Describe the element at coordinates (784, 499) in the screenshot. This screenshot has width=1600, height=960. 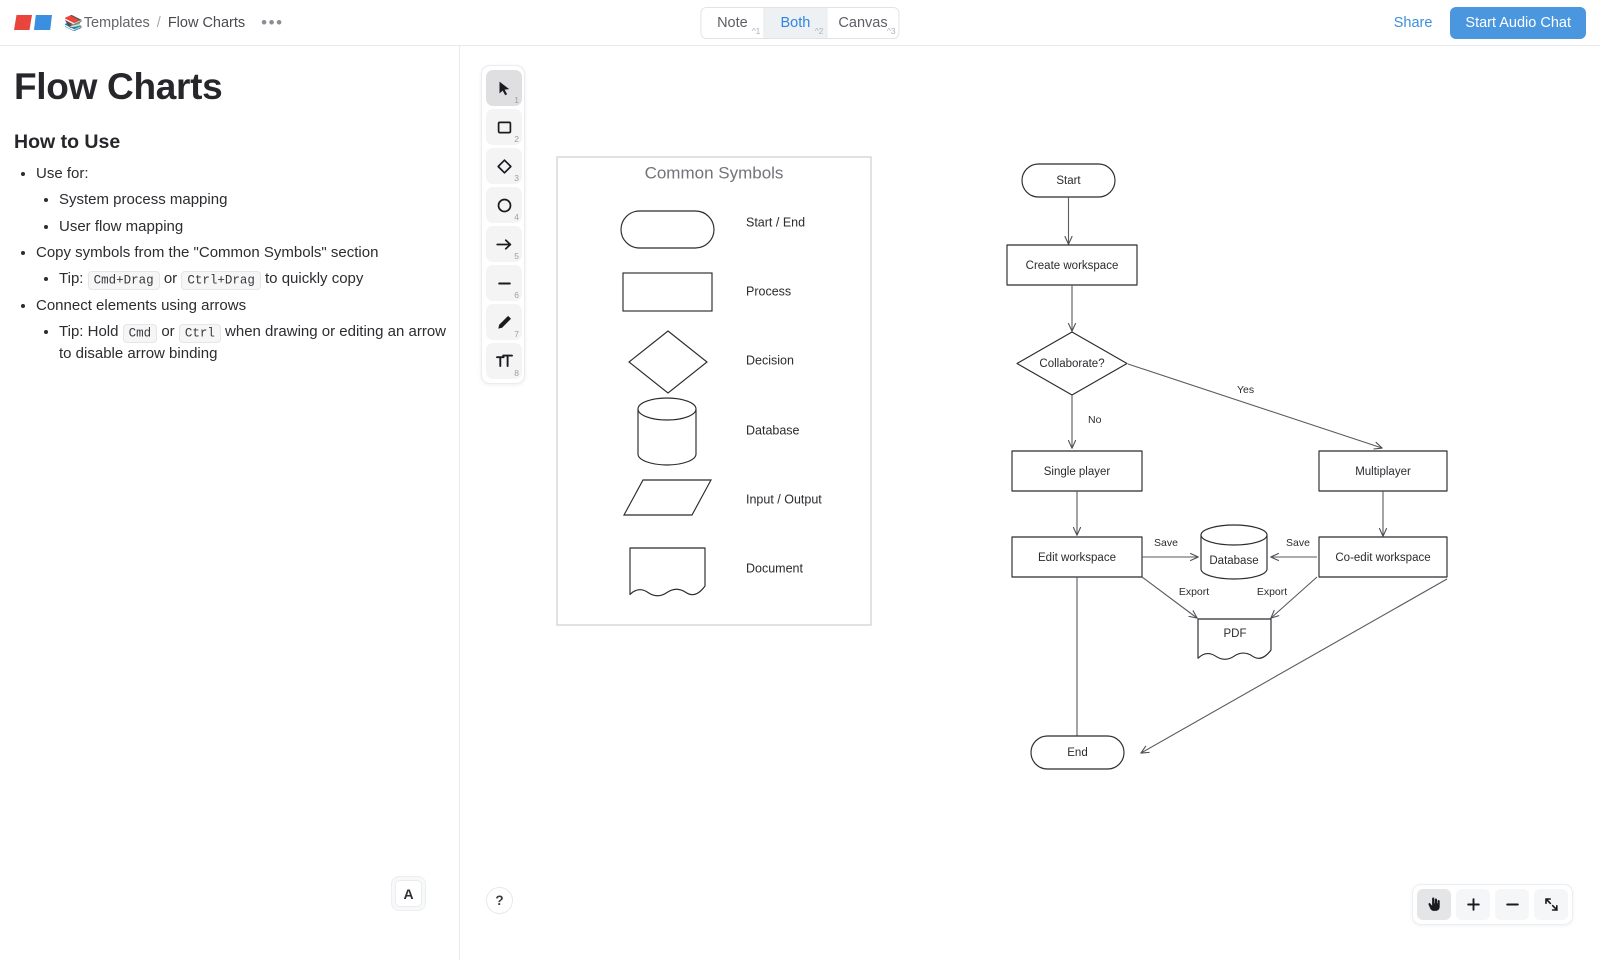
I see `legend-label-input-output: Input / Output` at that location.